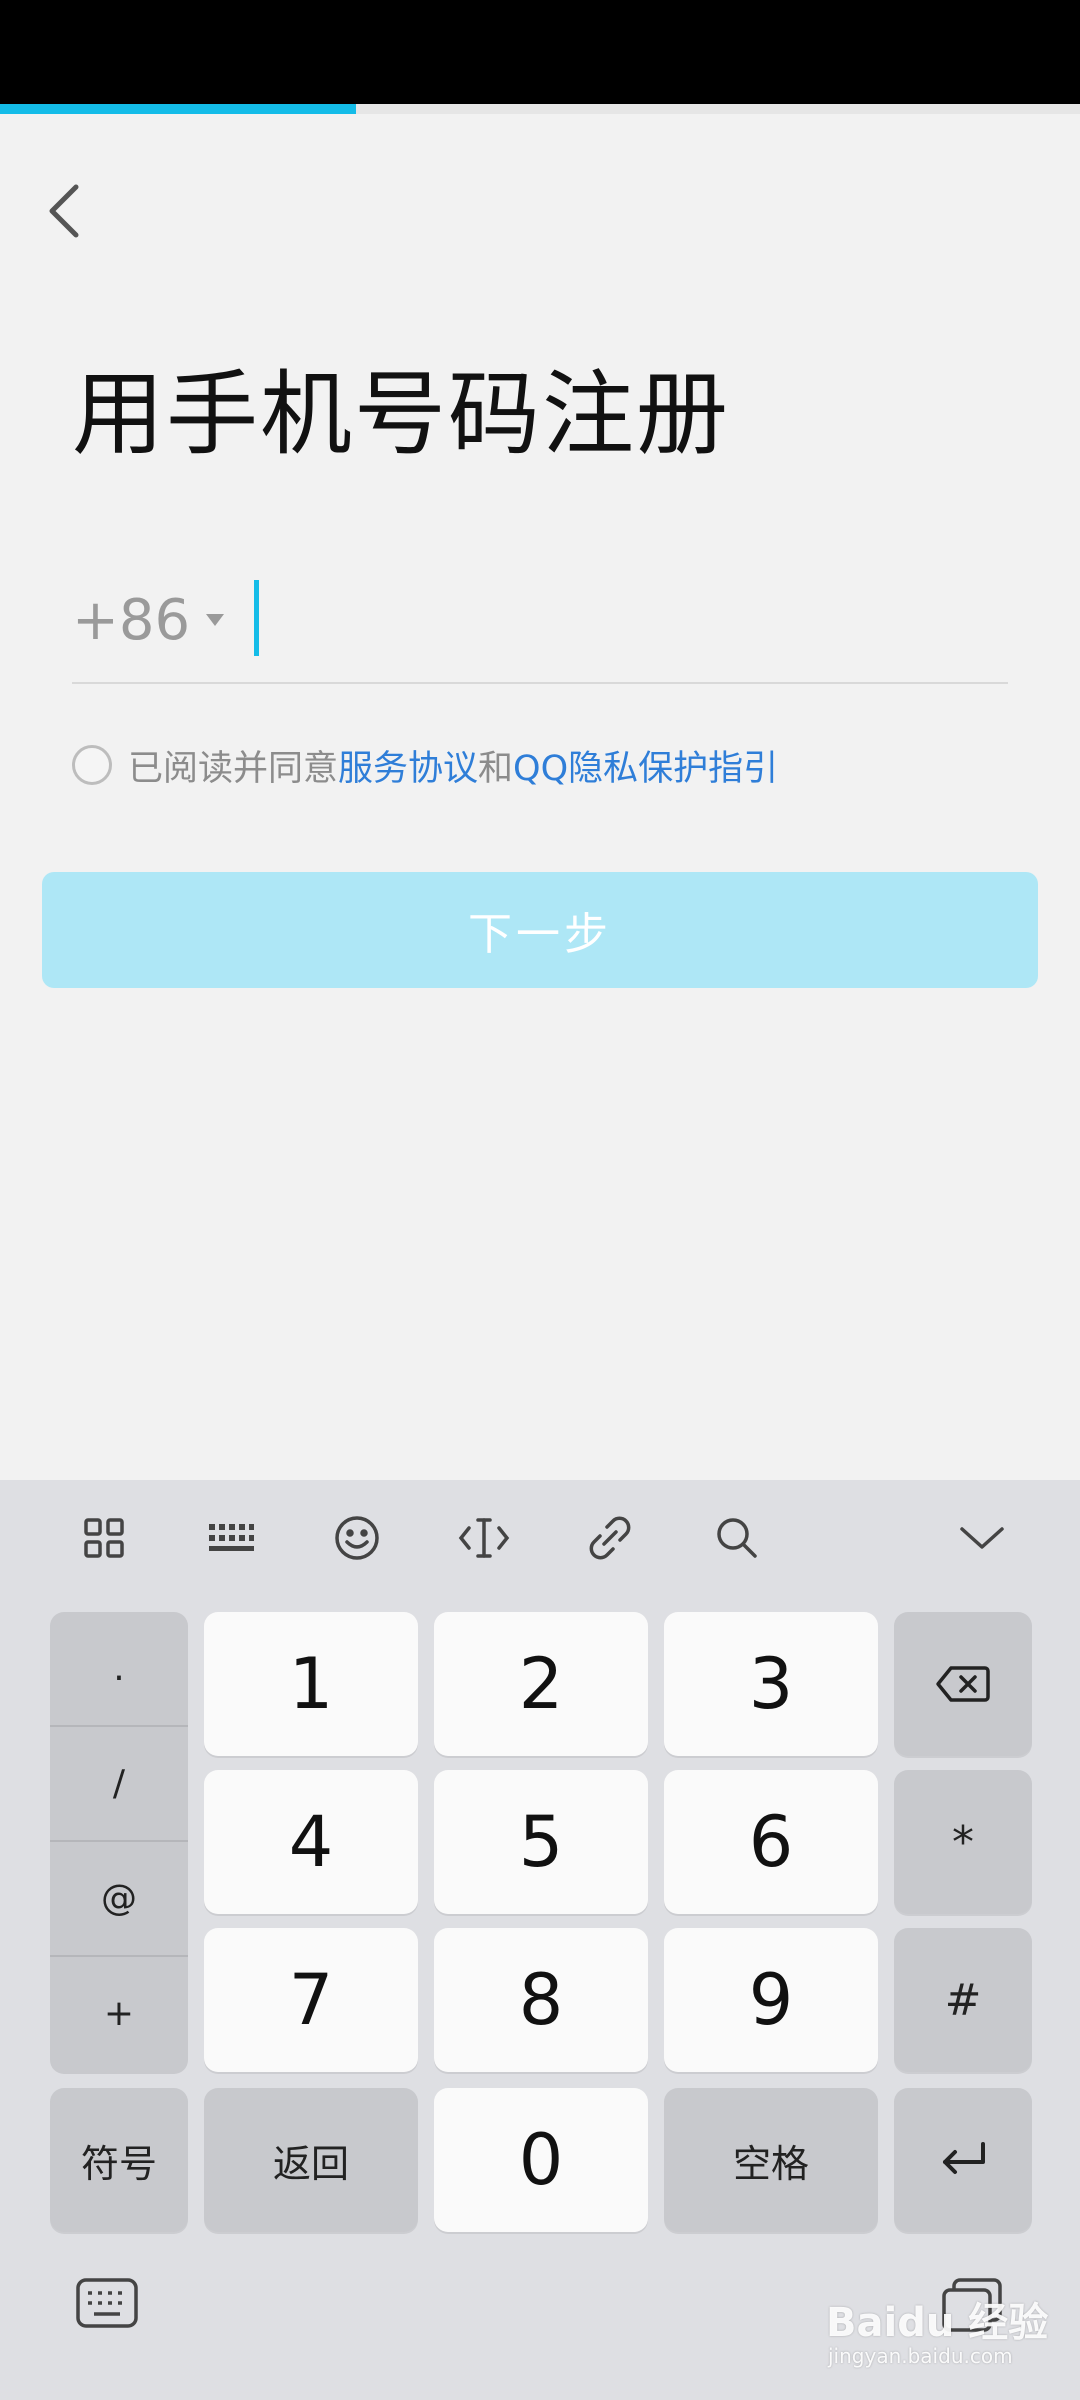  I want to click on text-cursor, so click(256, 618).